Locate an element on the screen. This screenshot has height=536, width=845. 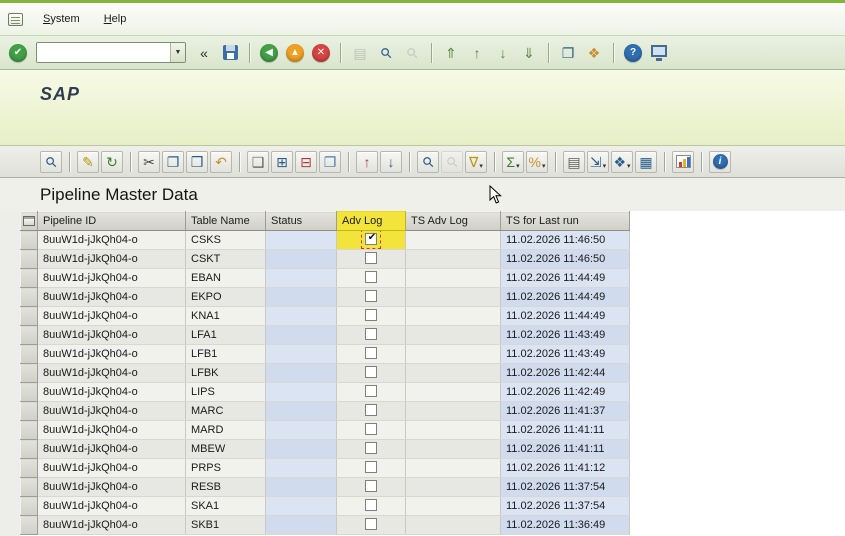
exit-button: ▲ is located at coordinates (295, 53).